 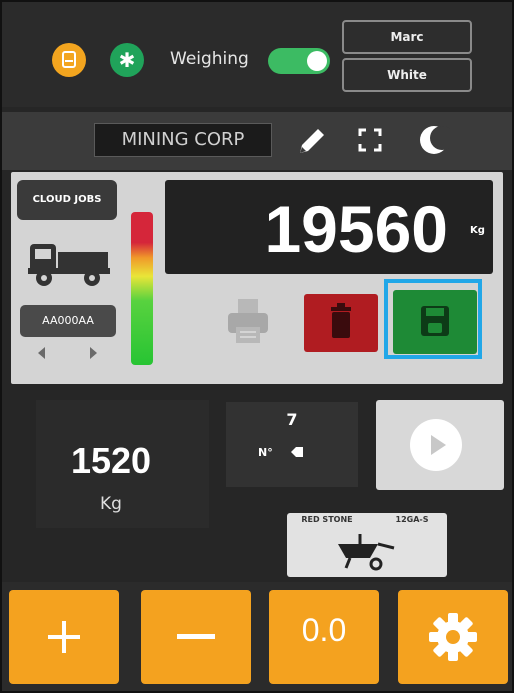 What do you see at coordinates (433, 319) in the screenshot?
I see `save-button-highlight` at bounding box center [433, 319].